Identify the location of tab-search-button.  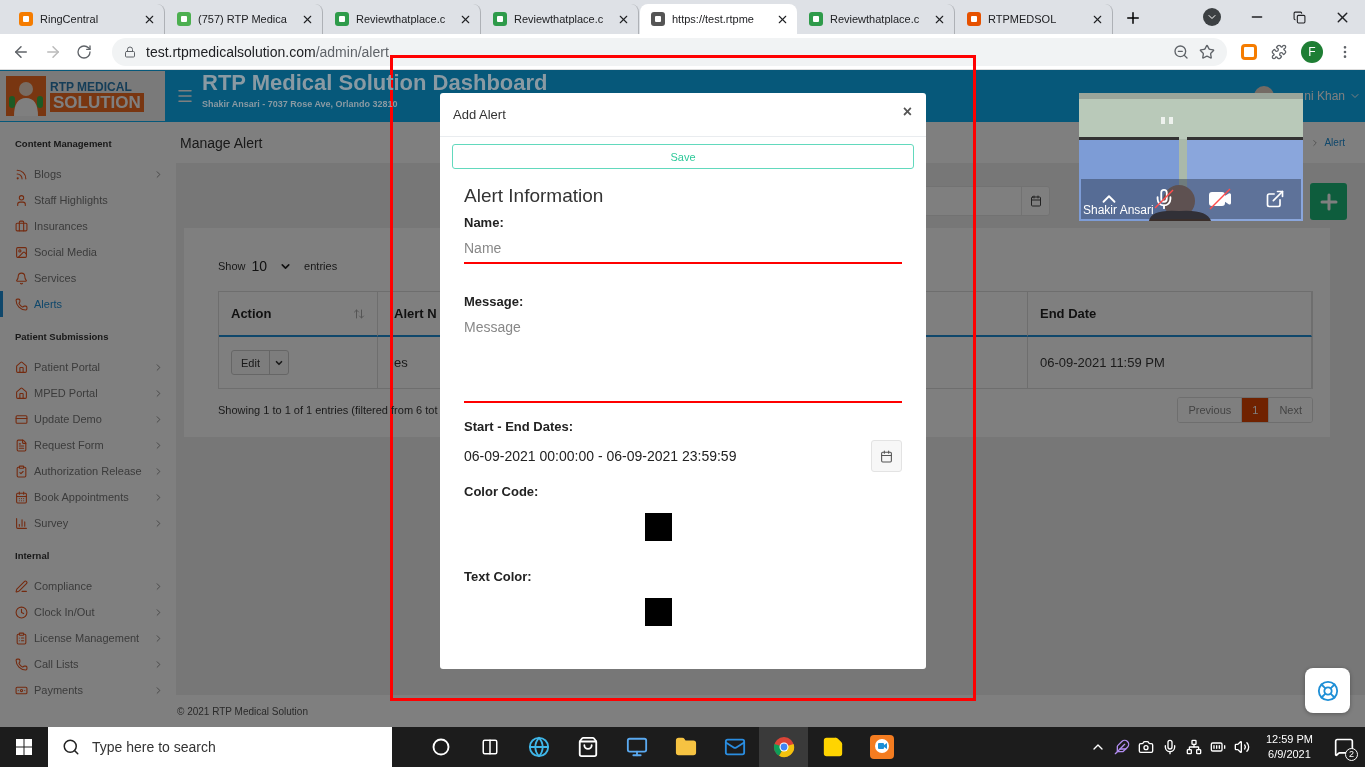
(1212, 17).